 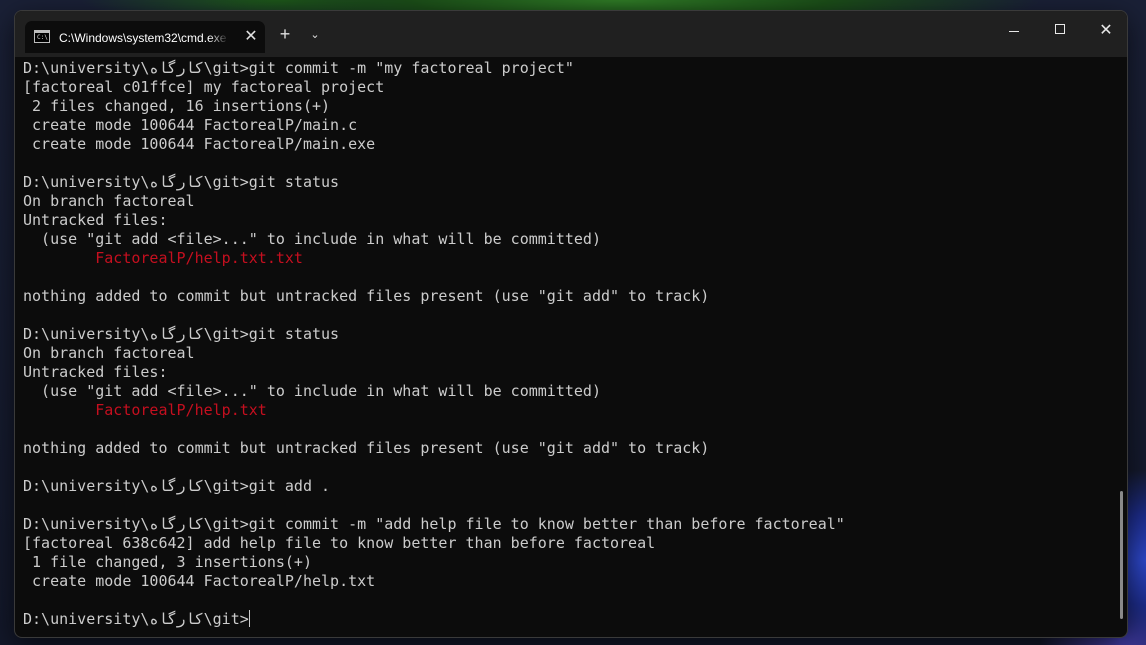 What do you see at coordinates (204, 87) in the screenshot?
I see `terminal-line: [factoreal c01ffce] my factoreal project` at bounding box center [204, 87].